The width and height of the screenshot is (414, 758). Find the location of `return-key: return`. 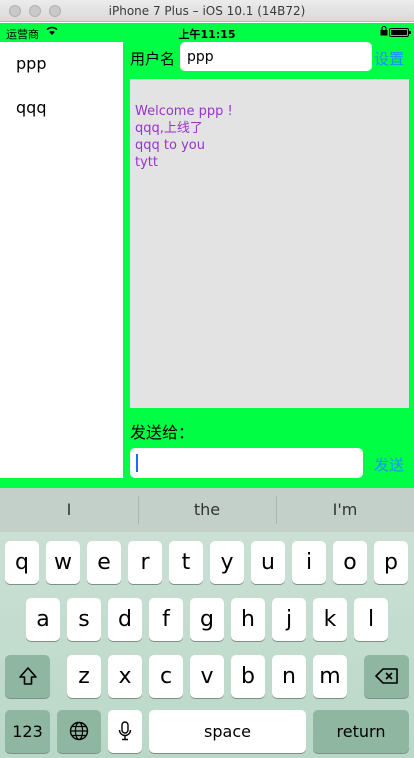

return-key: return is located at coordinates (361, 731).